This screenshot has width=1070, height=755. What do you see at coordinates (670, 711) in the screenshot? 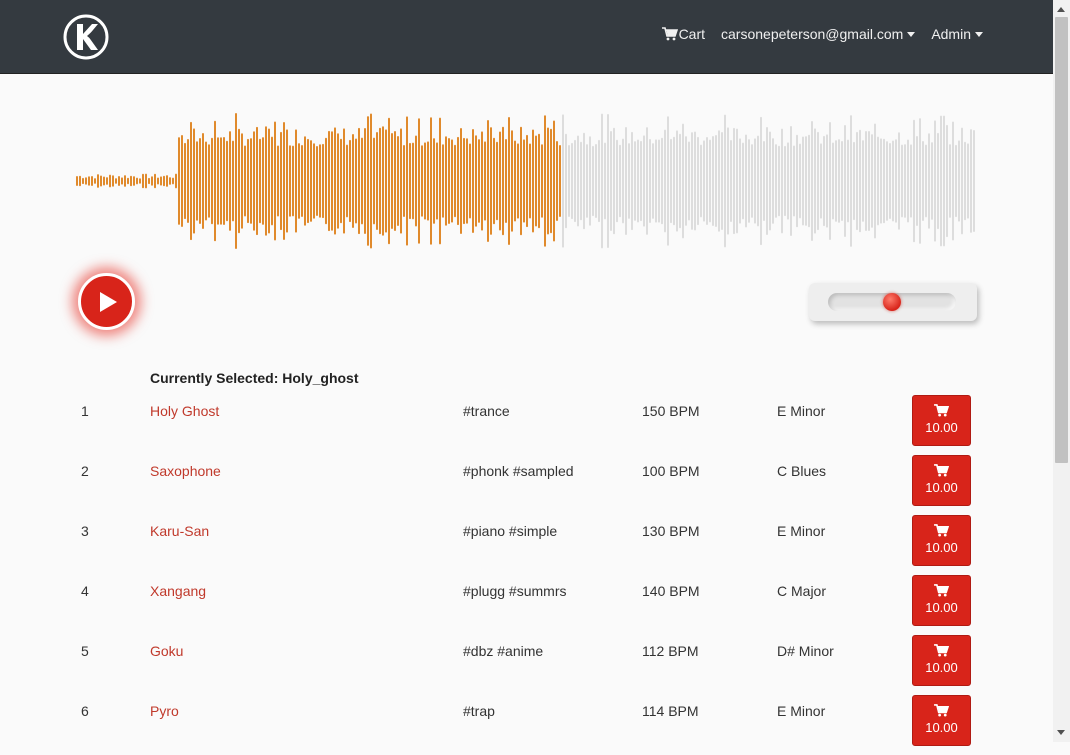
I see `track-bpm: 114 BPM` at bounding box center [670, 711].